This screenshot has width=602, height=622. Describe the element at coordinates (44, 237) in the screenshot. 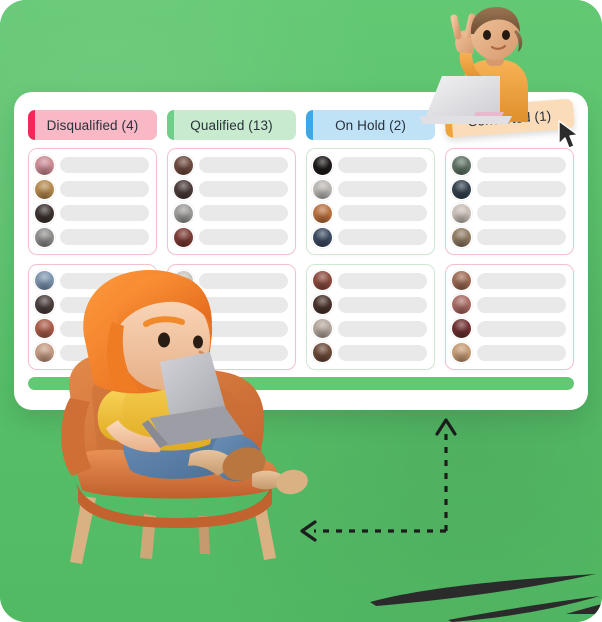

I see `avatar-man-grey` at that location.